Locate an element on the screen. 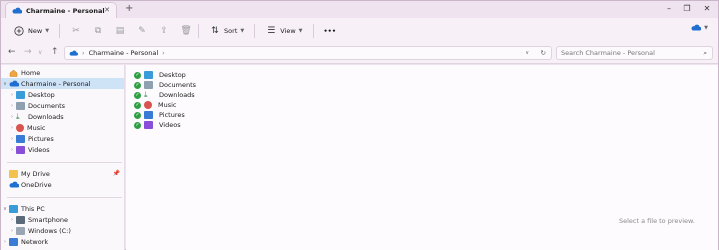 This screenshot has height=250, width=719. maximize-icon: ❐ is located at coordinates (687, 8).